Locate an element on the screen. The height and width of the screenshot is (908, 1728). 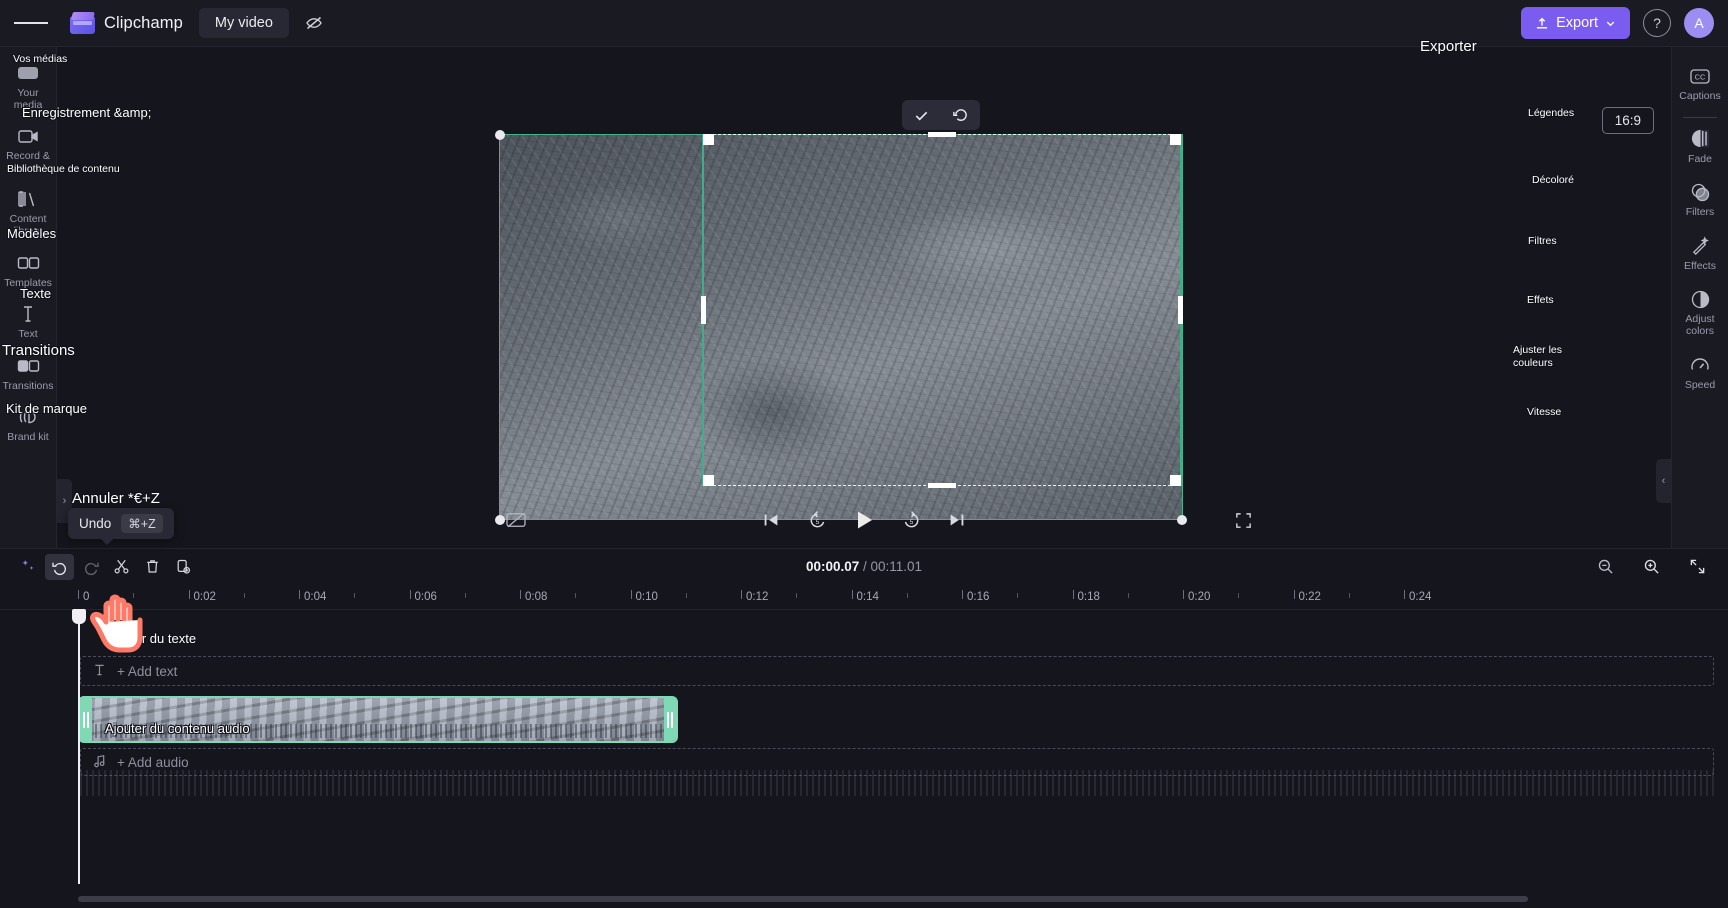
rewind-5-icon: 5 is located at coordinates (817, 520).